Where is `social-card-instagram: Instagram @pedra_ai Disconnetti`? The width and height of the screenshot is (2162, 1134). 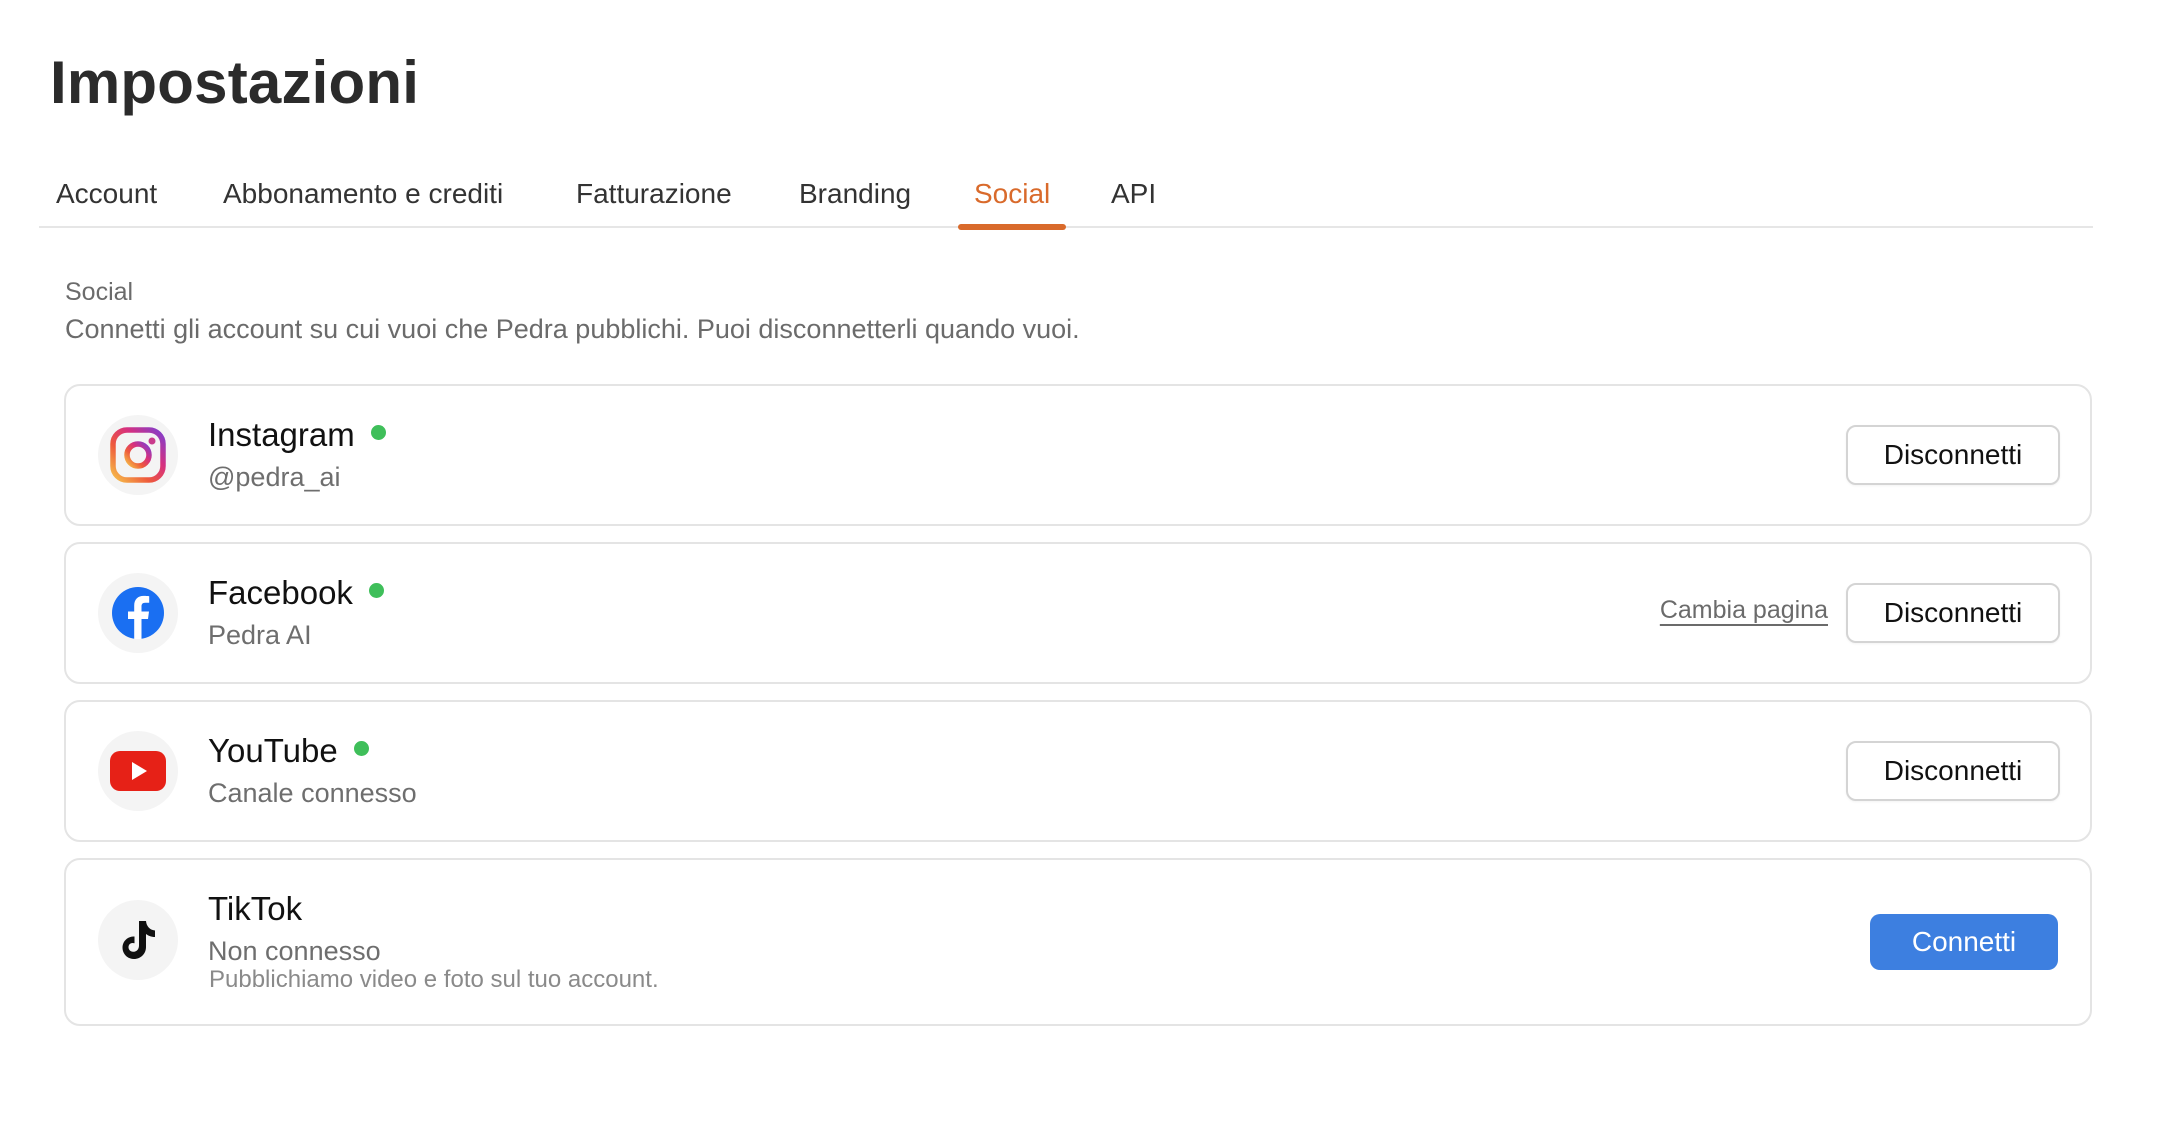 social-card-instagram: Instagram @pedra_ai Disconnetti is located at coordinates (1078, 455).